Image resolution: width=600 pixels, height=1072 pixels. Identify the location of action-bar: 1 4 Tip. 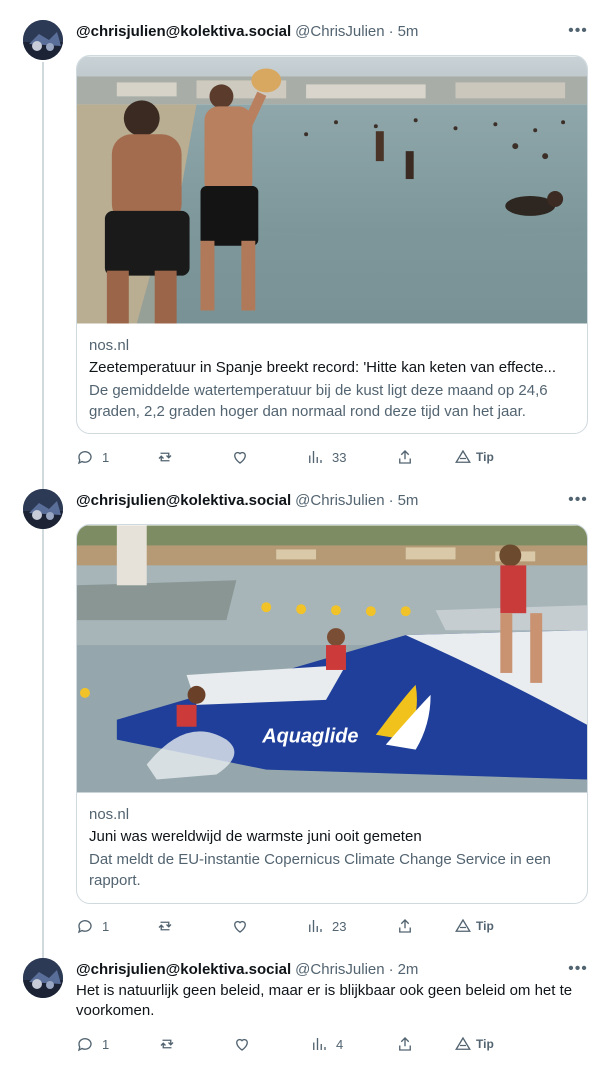
(286, 1044).